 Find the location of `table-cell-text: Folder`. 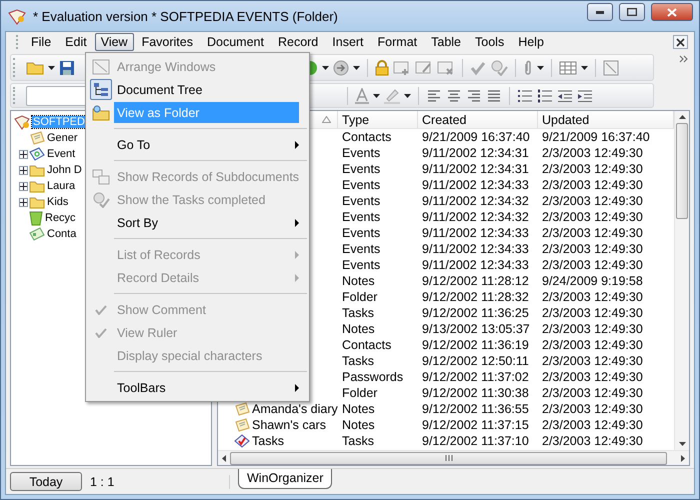

table-cell-text: Folder is located at coordinates (359, 297).